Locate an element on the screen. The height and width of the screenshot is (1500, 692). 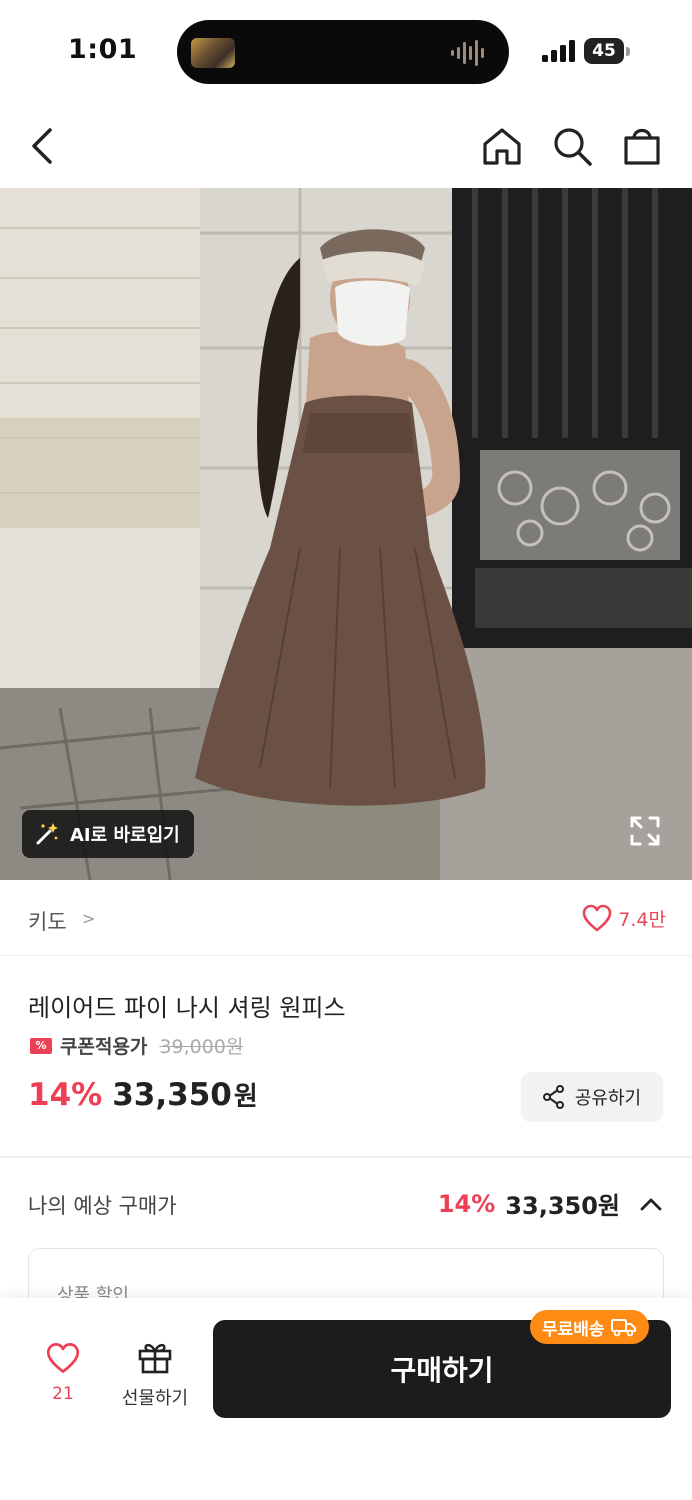
status-time: 1:01 is located at coordinates (103, 49).